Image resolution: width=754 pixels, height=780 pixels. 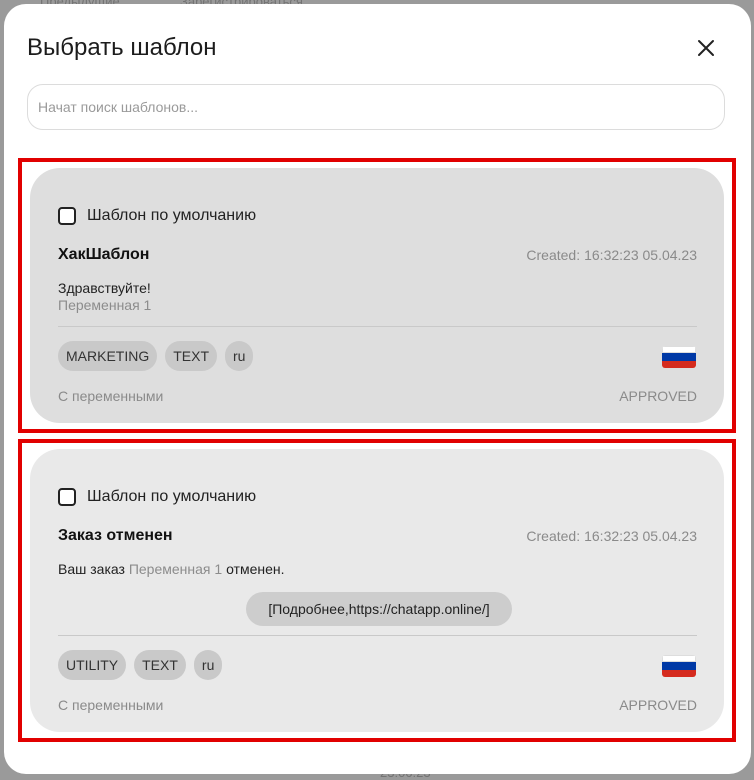 I want to click on template-name: ХакШаблон, so click(x=104, y=254).